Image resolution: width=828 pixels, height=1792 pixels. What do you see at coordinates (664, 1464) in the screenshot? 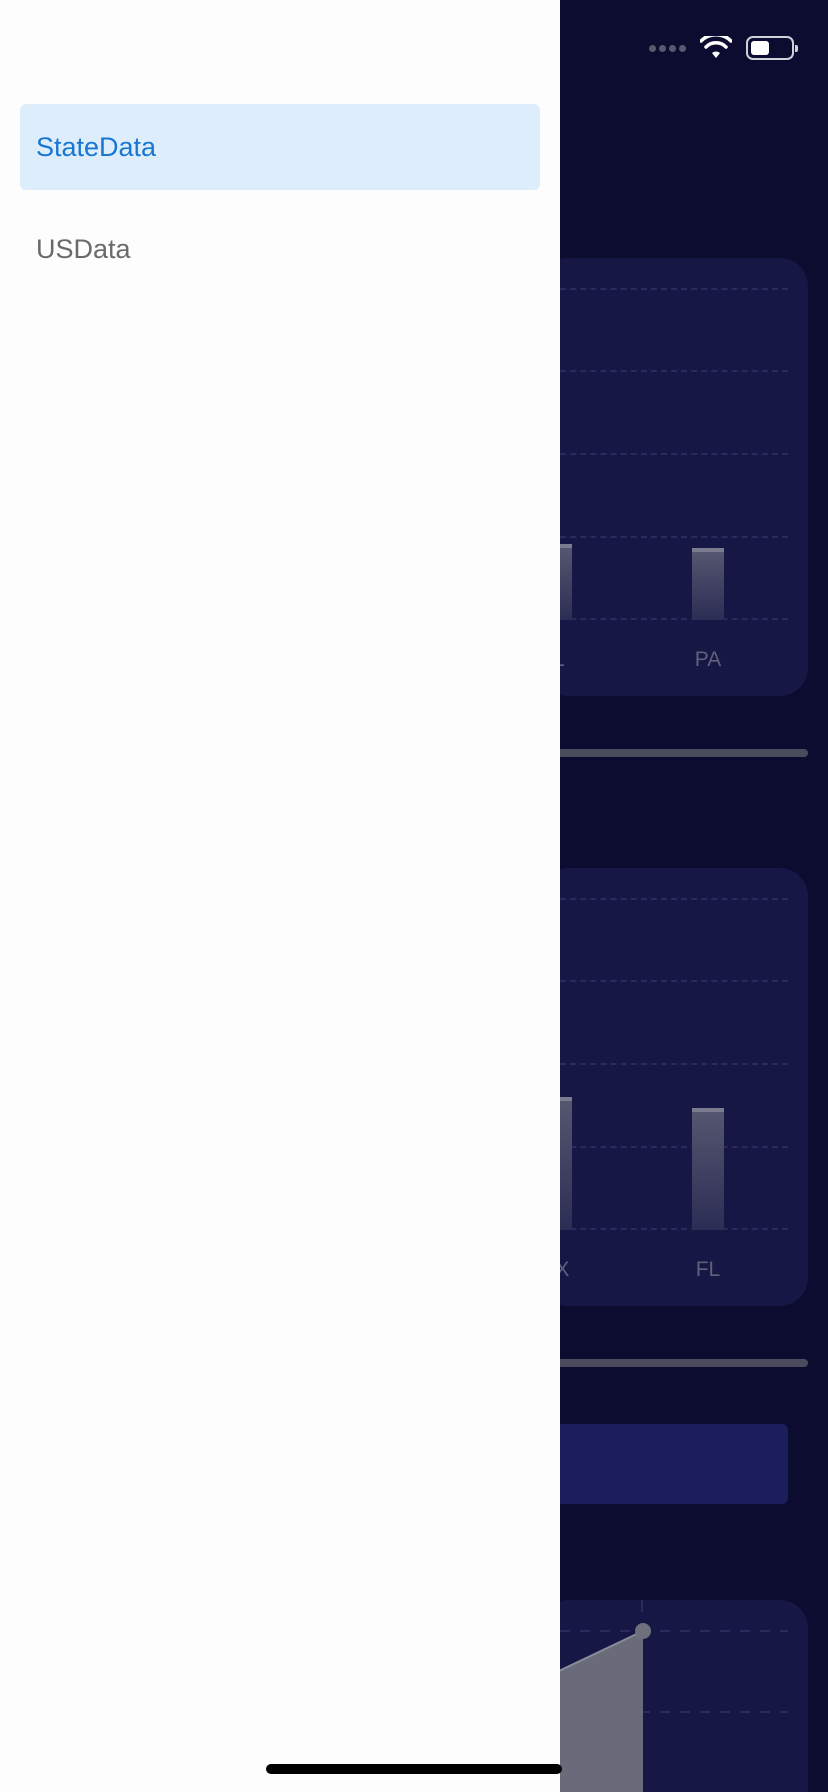
I see `action-button` at bounding box center [664, 1464].